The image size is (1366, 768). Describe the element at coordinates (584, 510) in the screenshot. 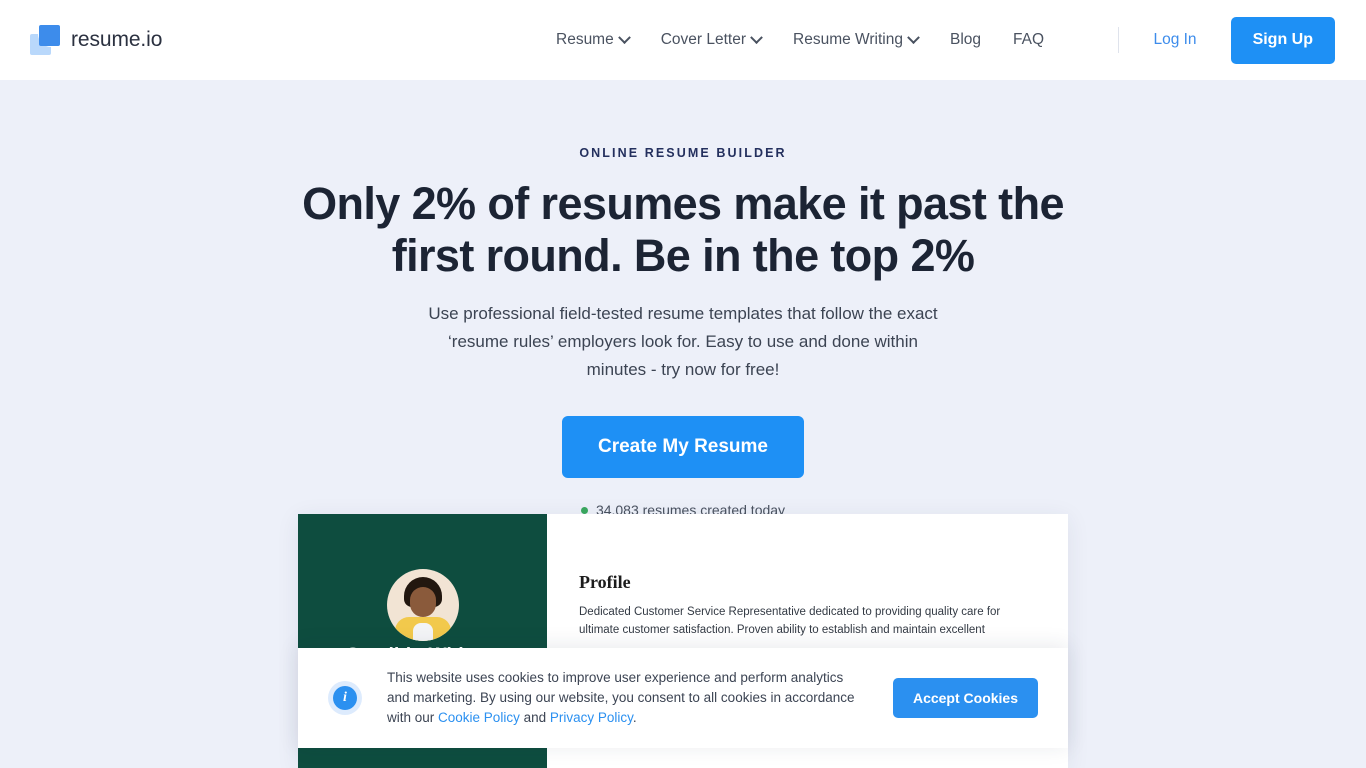

I see `status-dot-icon` at that location.